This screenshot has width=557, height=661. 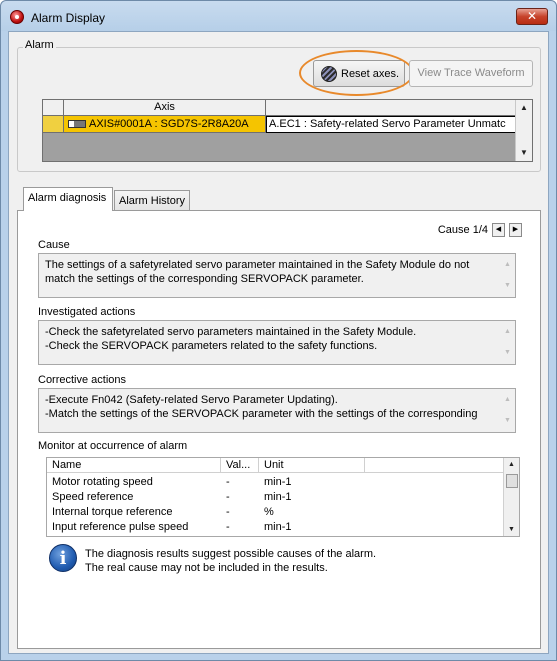 I want to click on corrective-actions-label: Corrective actions, so click(x=82, y=380).